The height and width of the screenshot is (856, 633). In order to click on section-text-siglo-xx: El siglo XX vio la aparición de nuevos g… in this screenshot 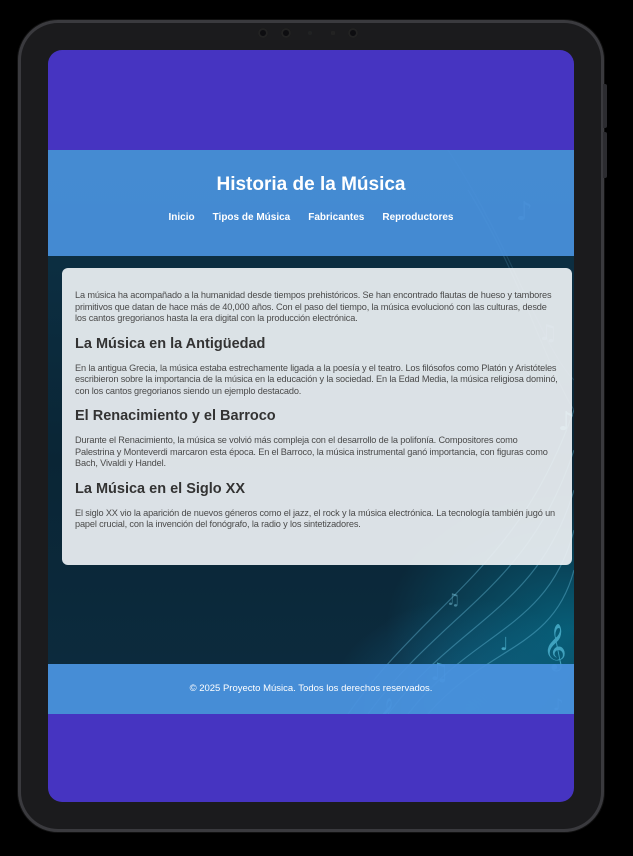, I will do `click(315, 518)`.